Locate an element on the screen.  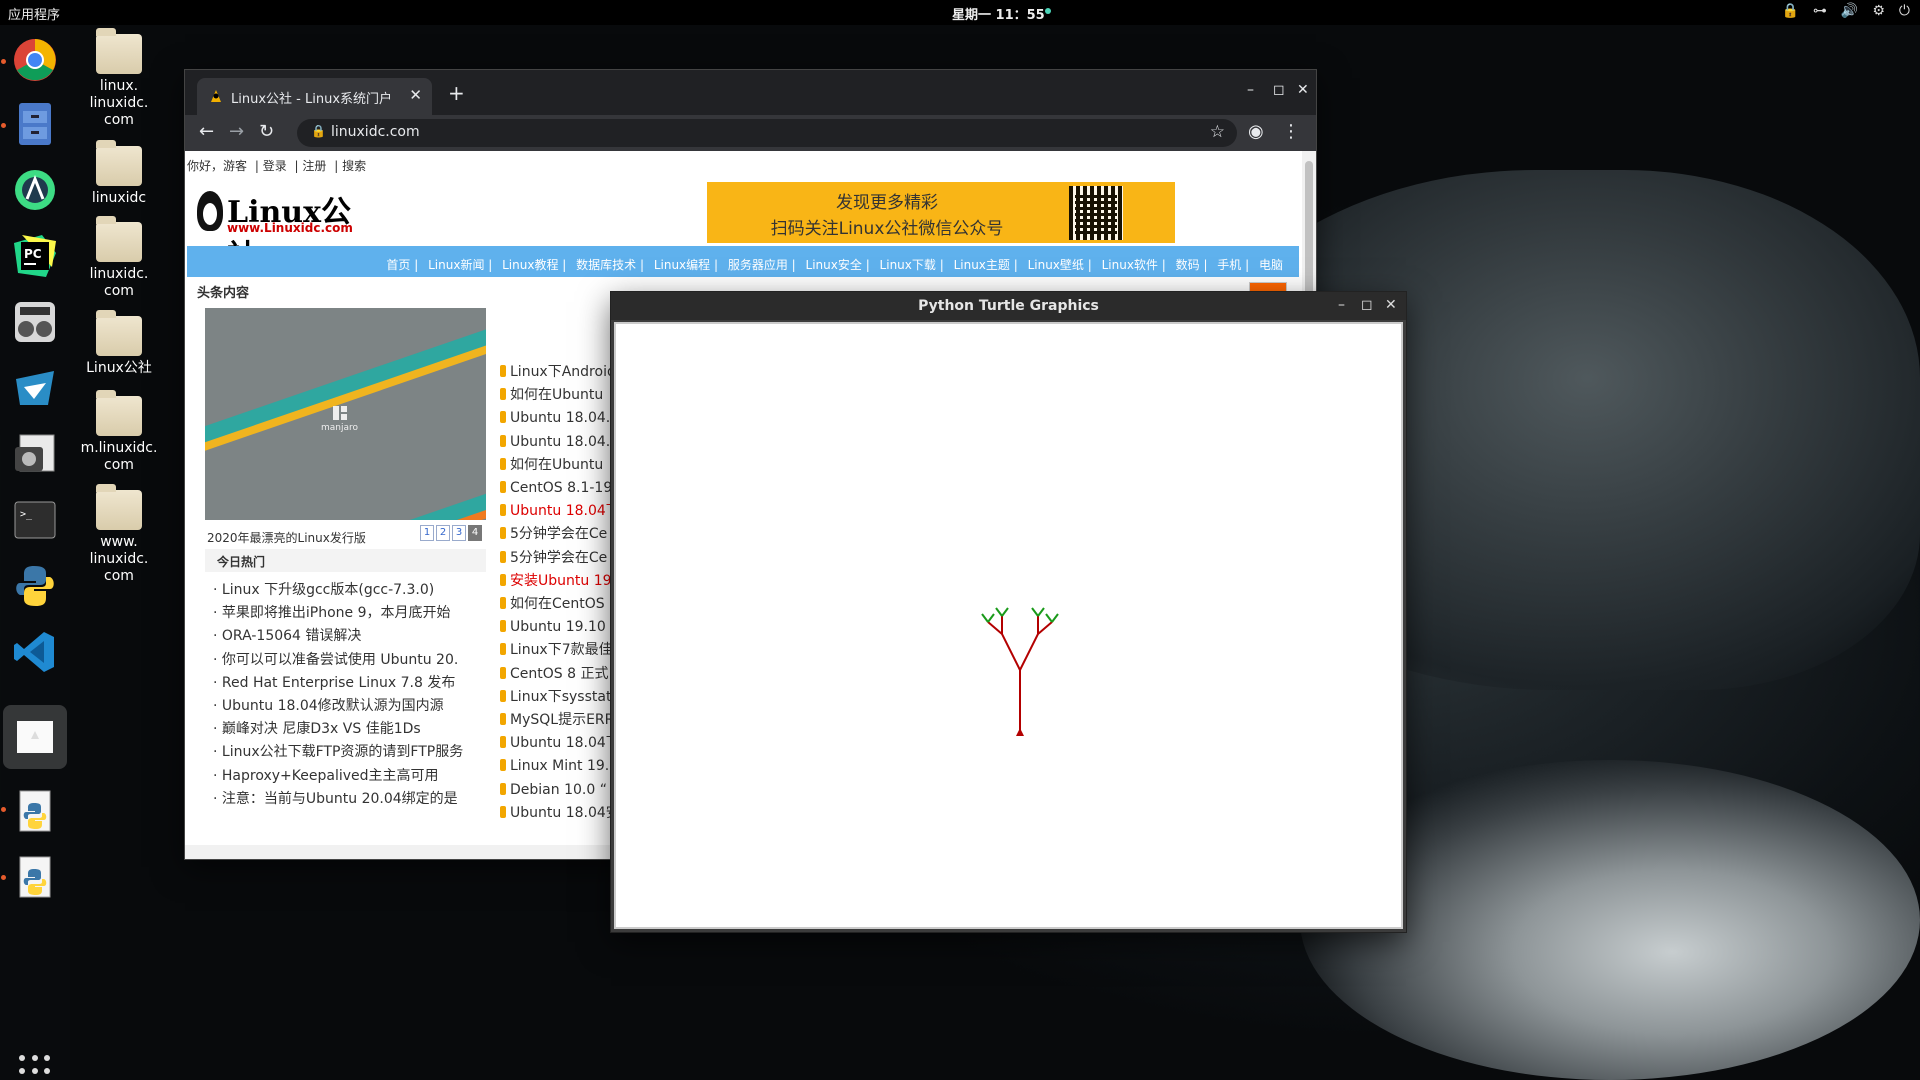
android-studio-icon is located at coordinates (35, 190).